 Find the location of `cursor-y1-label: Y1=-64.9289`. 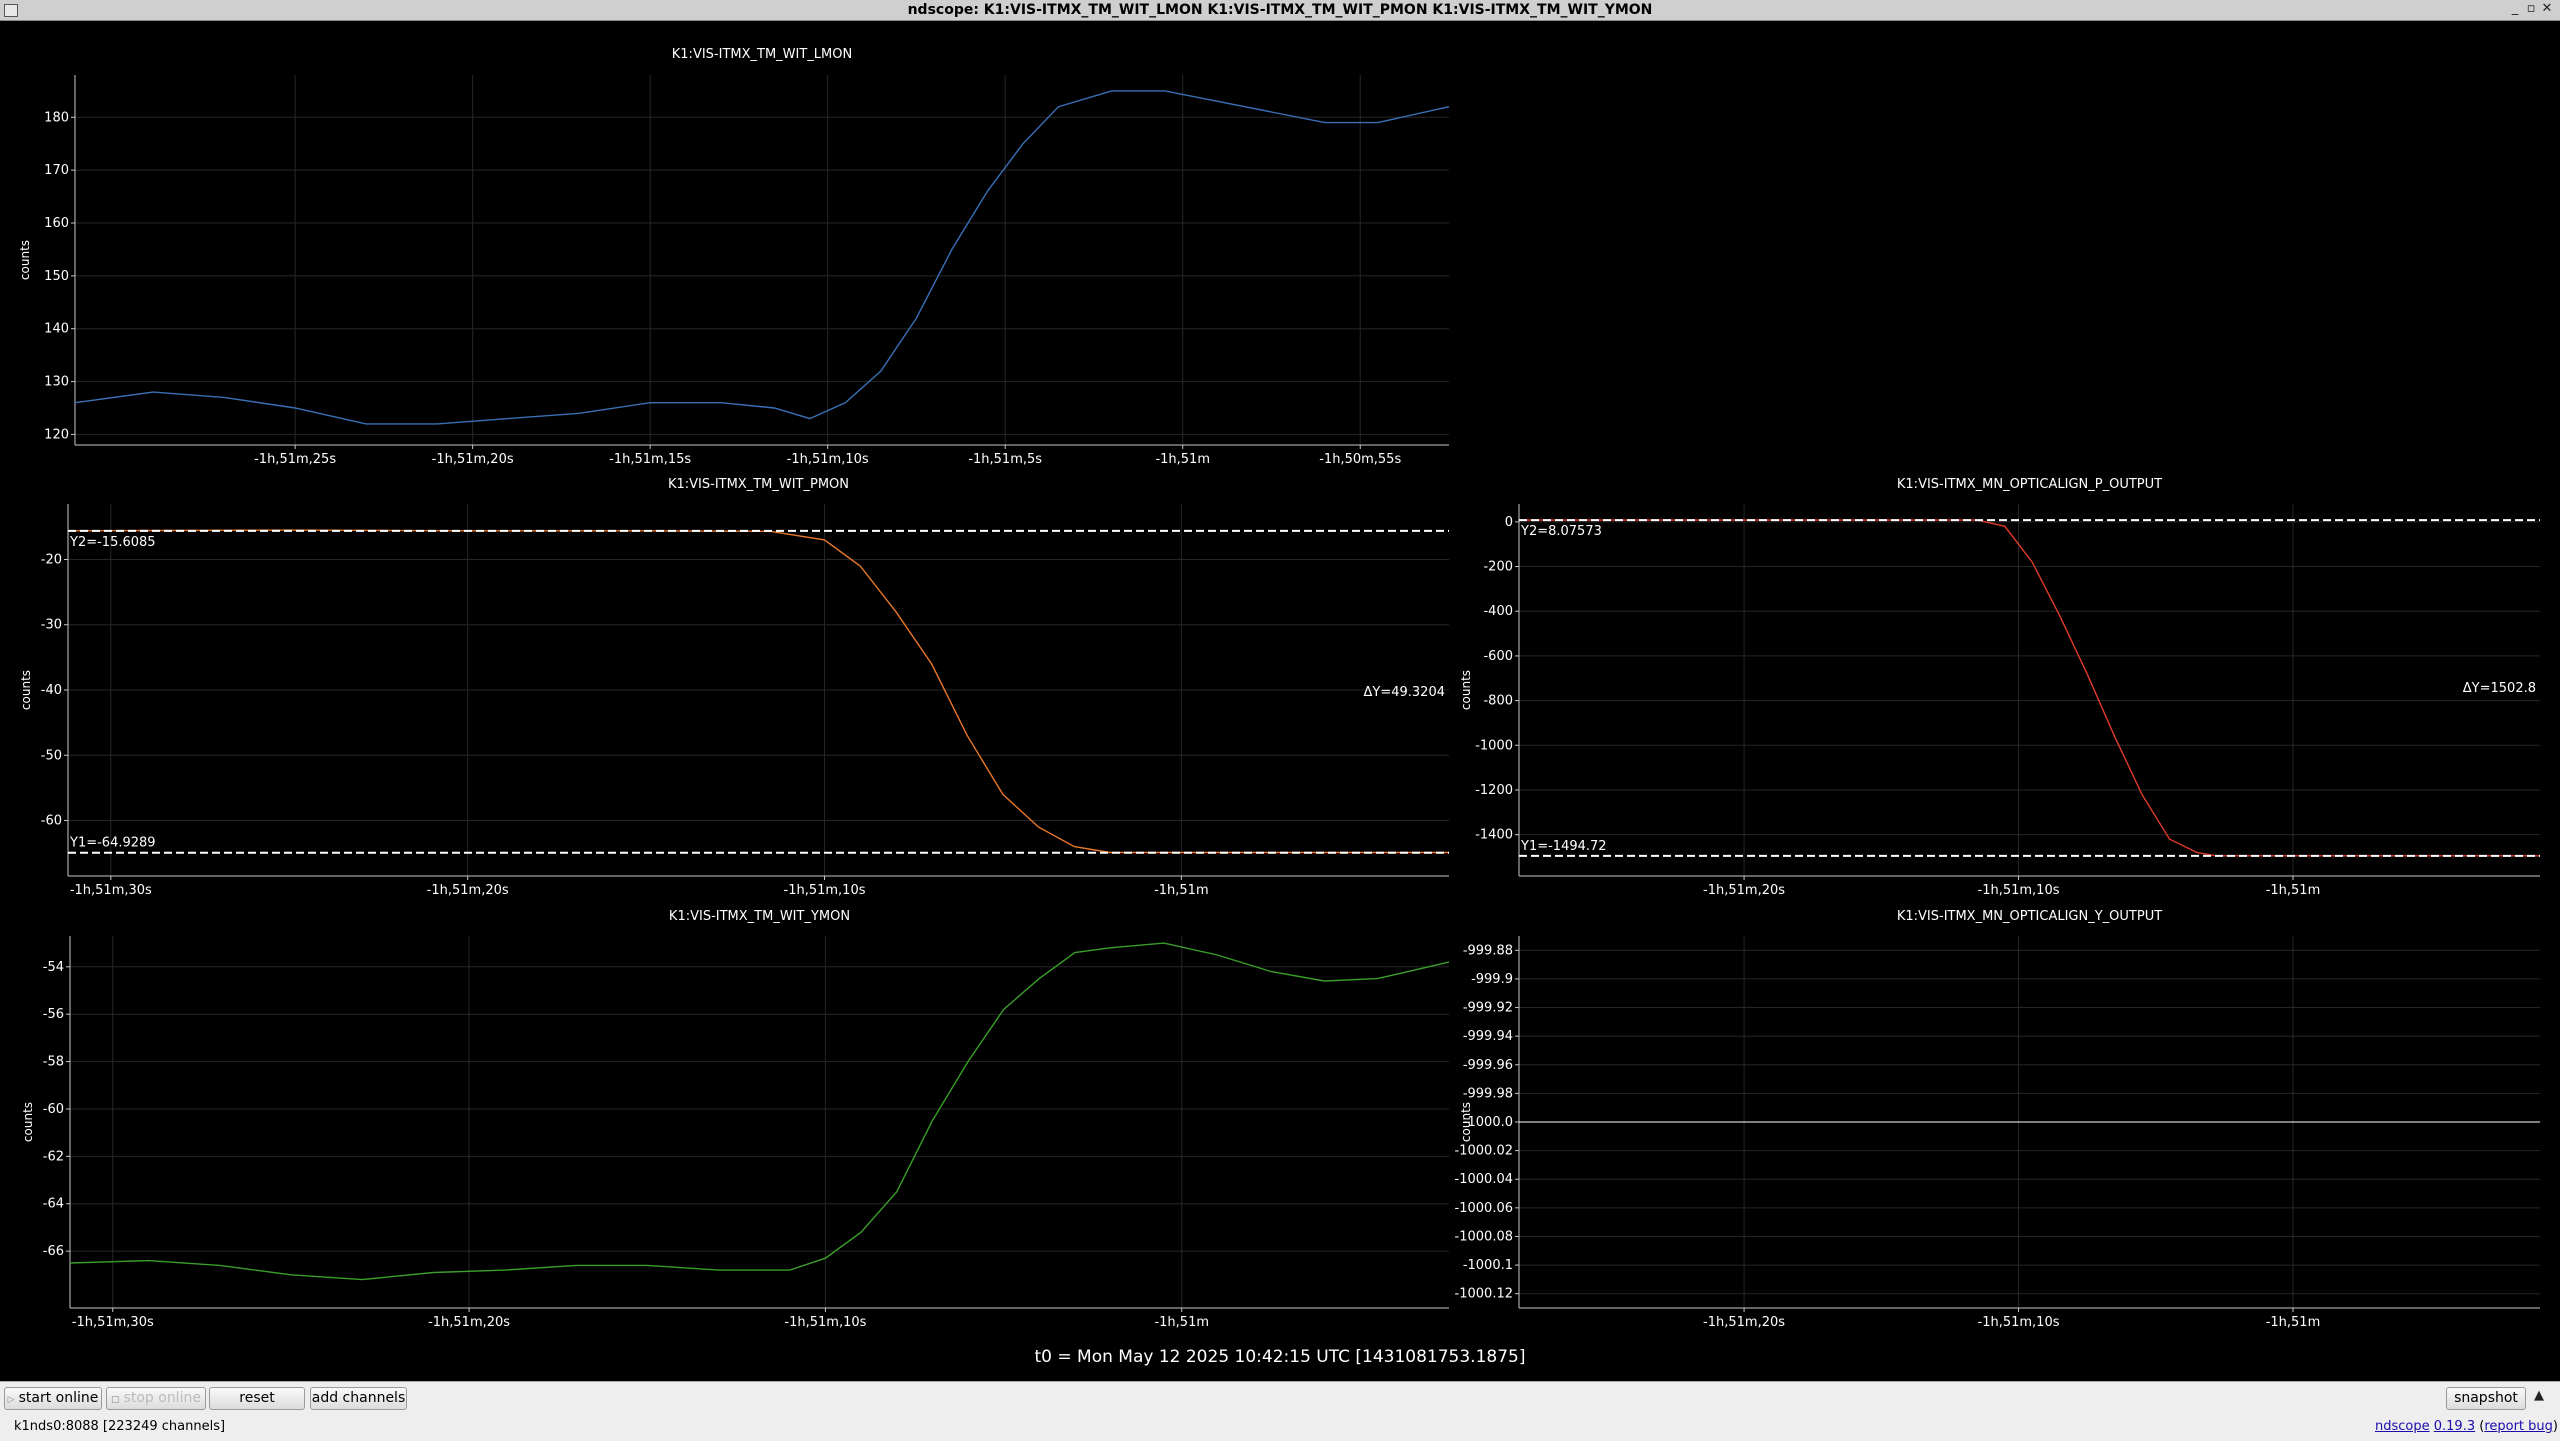

cursor-y1-label: Y1=-64.9289 is located at coordinates (112, 843).